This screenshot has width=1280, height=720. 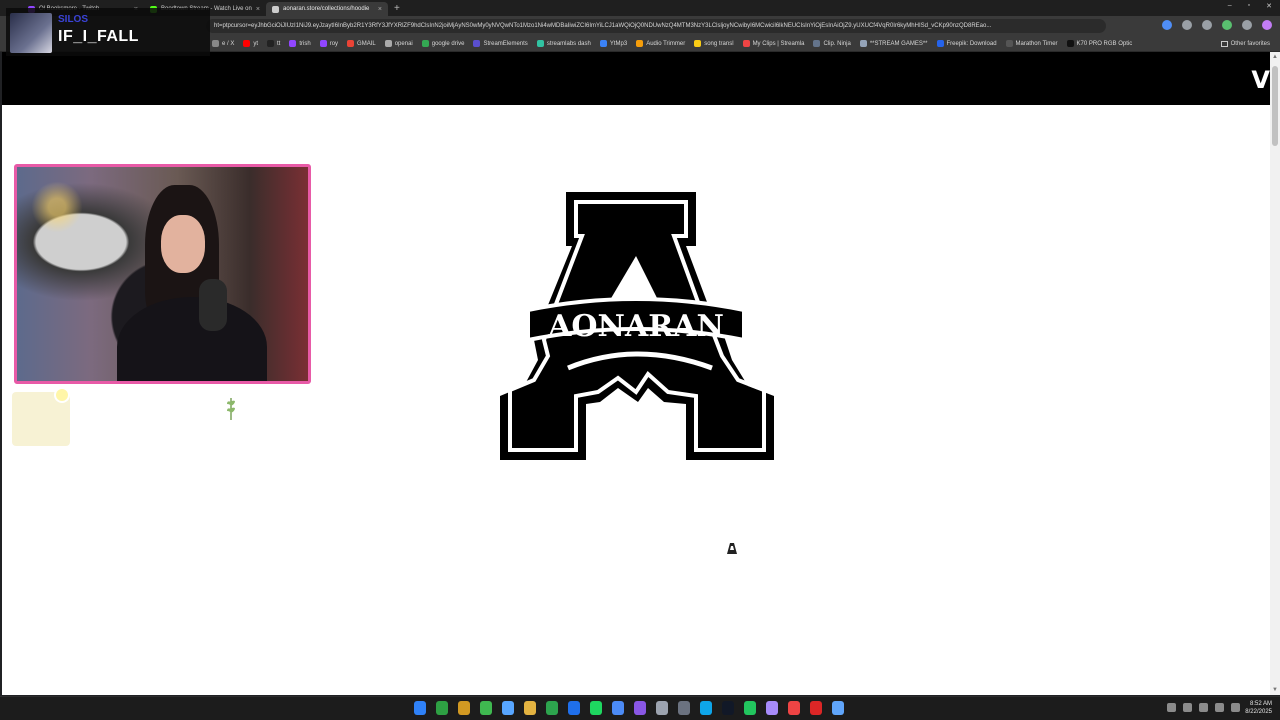 I want to click on minimize-button: –, so click(x=1230, y=6).